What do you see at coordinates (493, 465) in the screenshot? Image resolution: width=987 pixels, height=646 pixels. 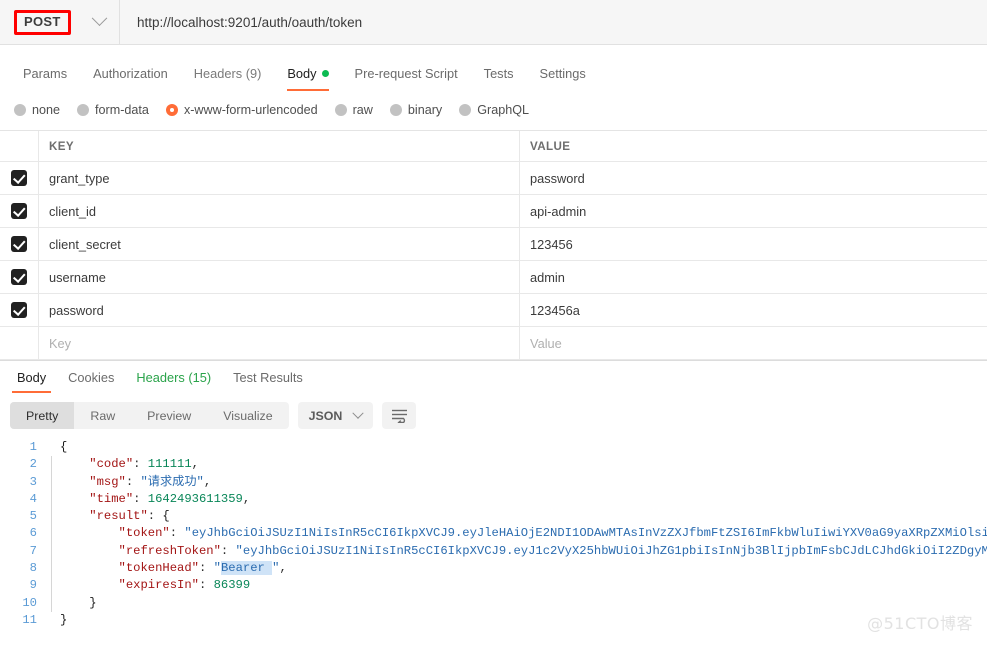 I see `code-line: 2 "code": 111111,` at bounding box center [493, 465].